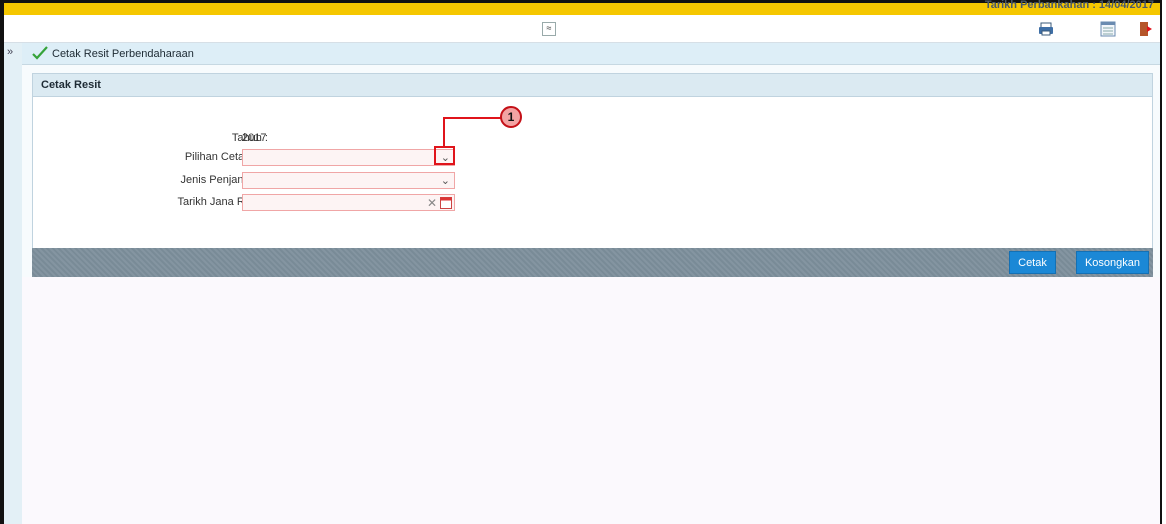 Image resolution: width=1166 pixels, height=524 pixels. What do you see at coordinates (1108, 29) in the screenshot?
I see `list-icon` at bounding box center [1108, 29].